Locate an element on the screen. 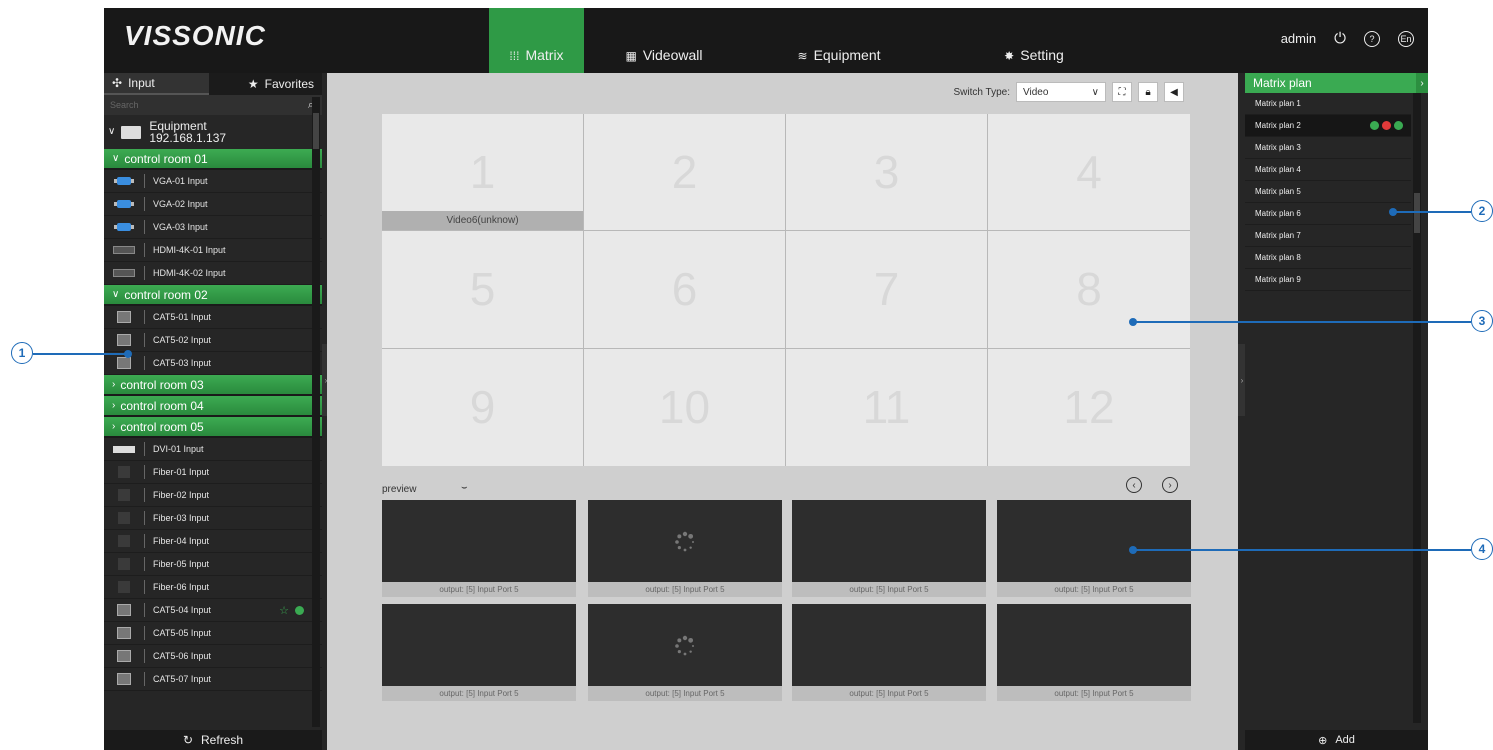  mute-button: ◀ is located at coordinates (1174, 92).